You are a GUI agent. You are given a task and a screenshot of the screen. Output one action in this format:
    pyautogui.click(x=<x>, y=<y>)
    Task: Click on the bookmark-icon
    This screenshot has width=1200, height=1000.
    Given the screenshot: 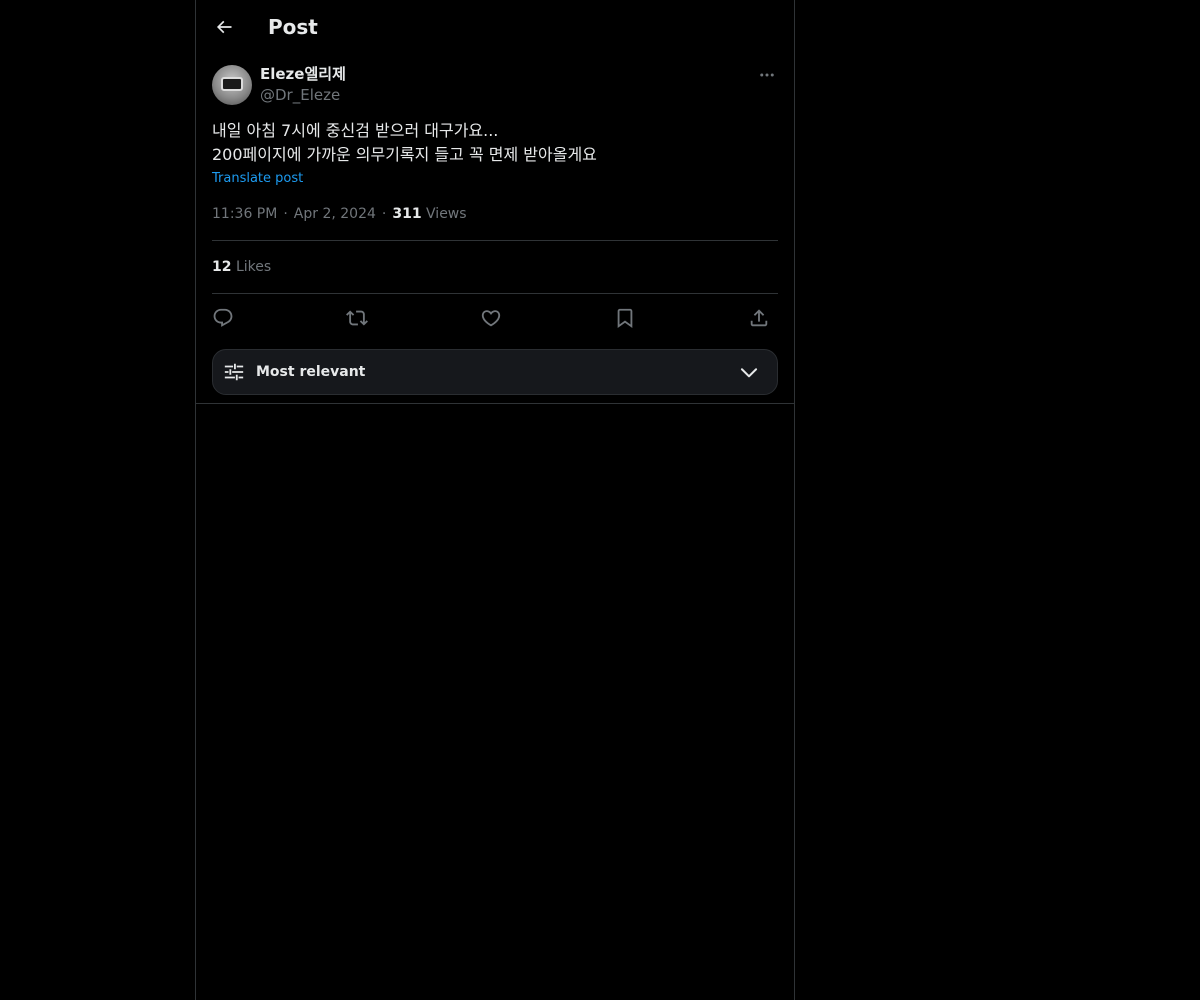 What is the action you would take?
    pyautogui.click(x=625, y=318)
    